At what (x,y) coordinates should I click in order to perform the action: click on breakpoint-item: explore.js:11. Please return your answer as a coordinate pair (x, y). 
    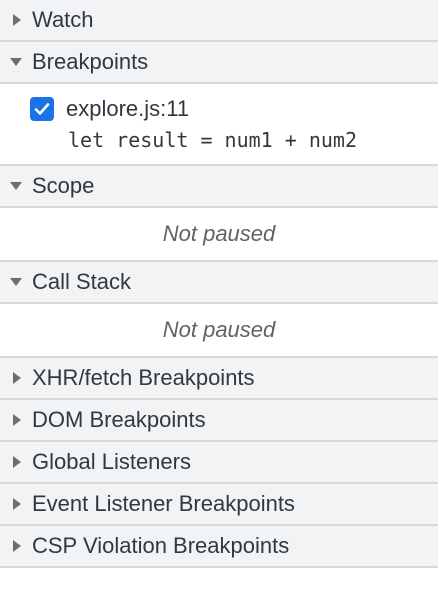
    Looking at the image, I should click on (109, 109).